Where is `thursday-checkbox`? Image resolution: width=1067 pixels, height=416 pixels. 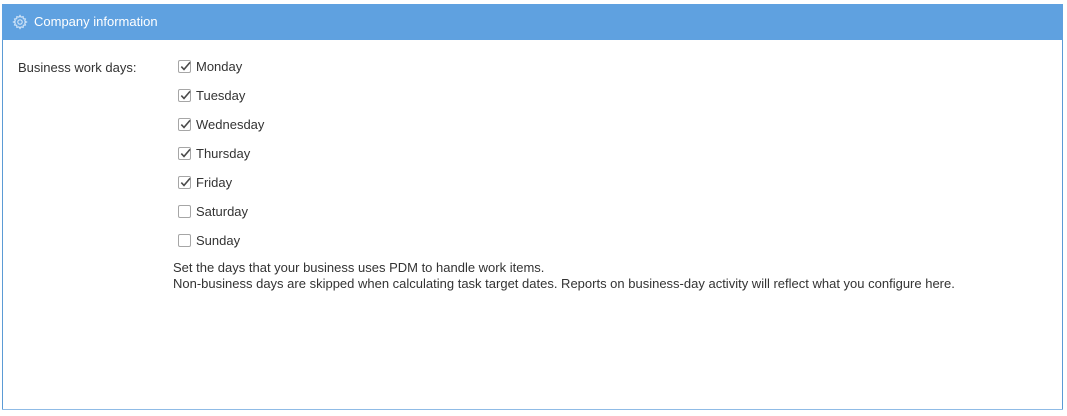 thursday-checkbox is located at coordinates (184, 153).